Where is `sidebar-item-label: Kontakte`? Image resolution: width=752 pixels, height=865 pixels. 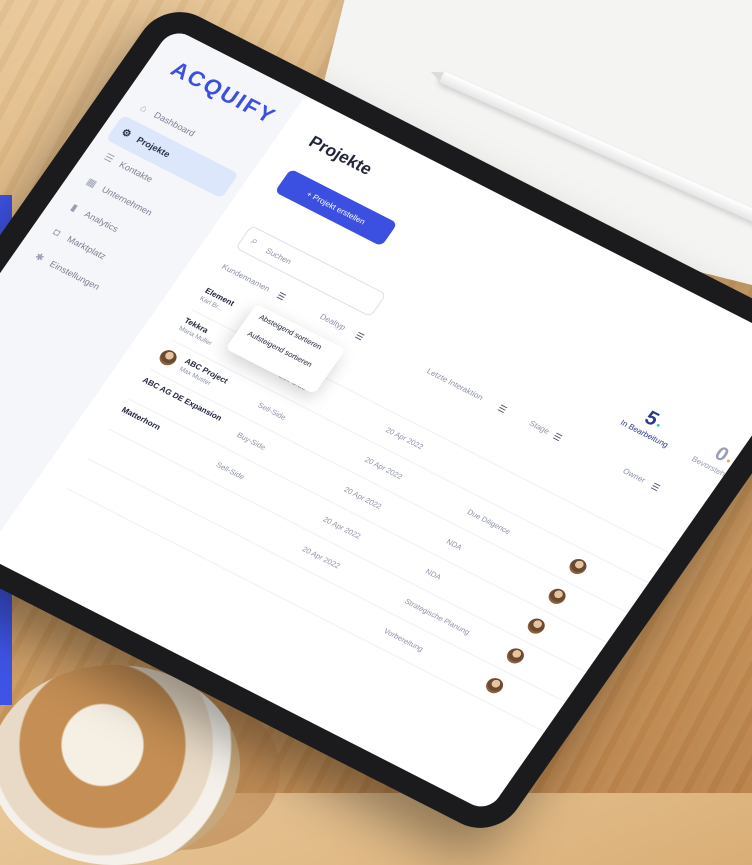
sidebar-item-label: Kontakte is located at coordinates (136, 172).